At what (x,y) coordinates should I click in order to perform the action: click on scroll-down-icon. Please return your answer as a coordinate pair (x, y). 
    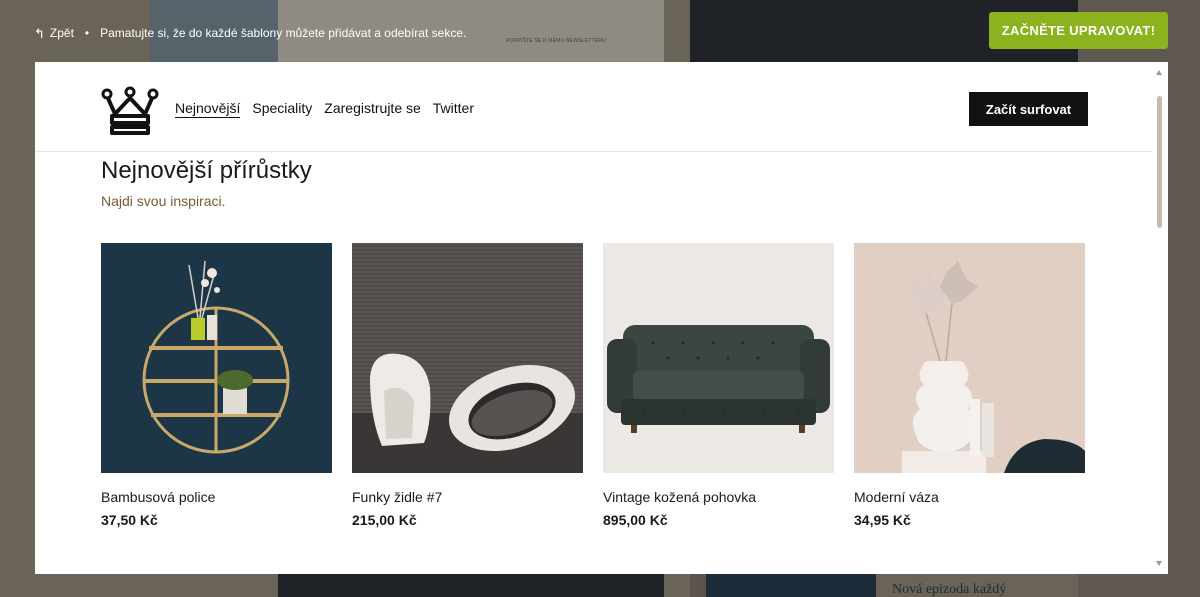
    Looking at the image, I should click on (1159, 563).